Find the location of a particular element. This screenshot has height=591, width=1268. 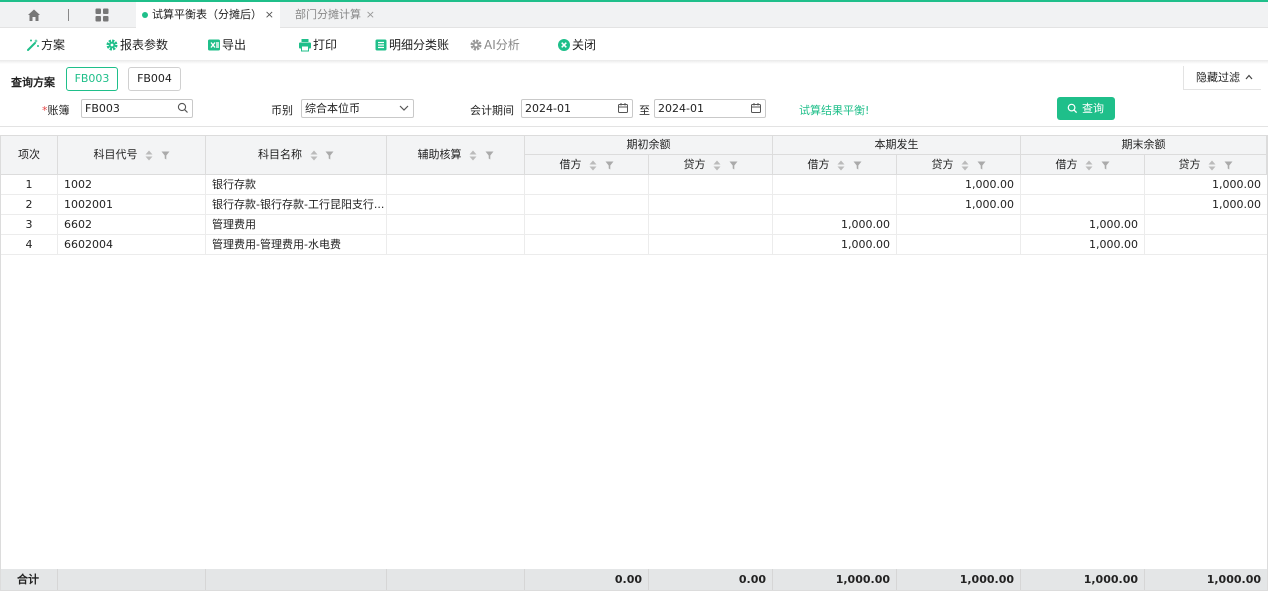

close-page-button: 关闭 is located at coordinates (581, 45).